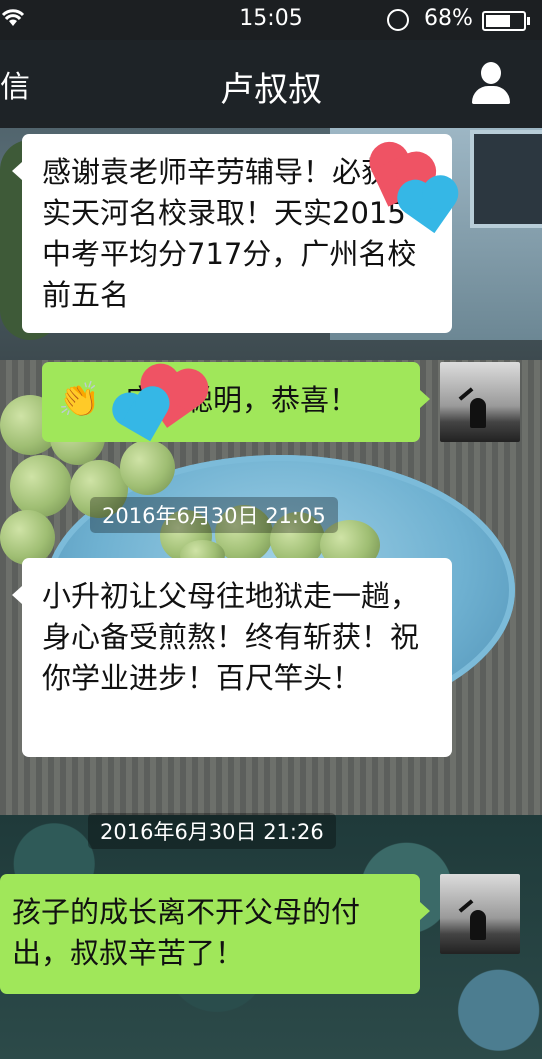  I want to click on chat-header: 信 卢叔叔, so click(271, 84).